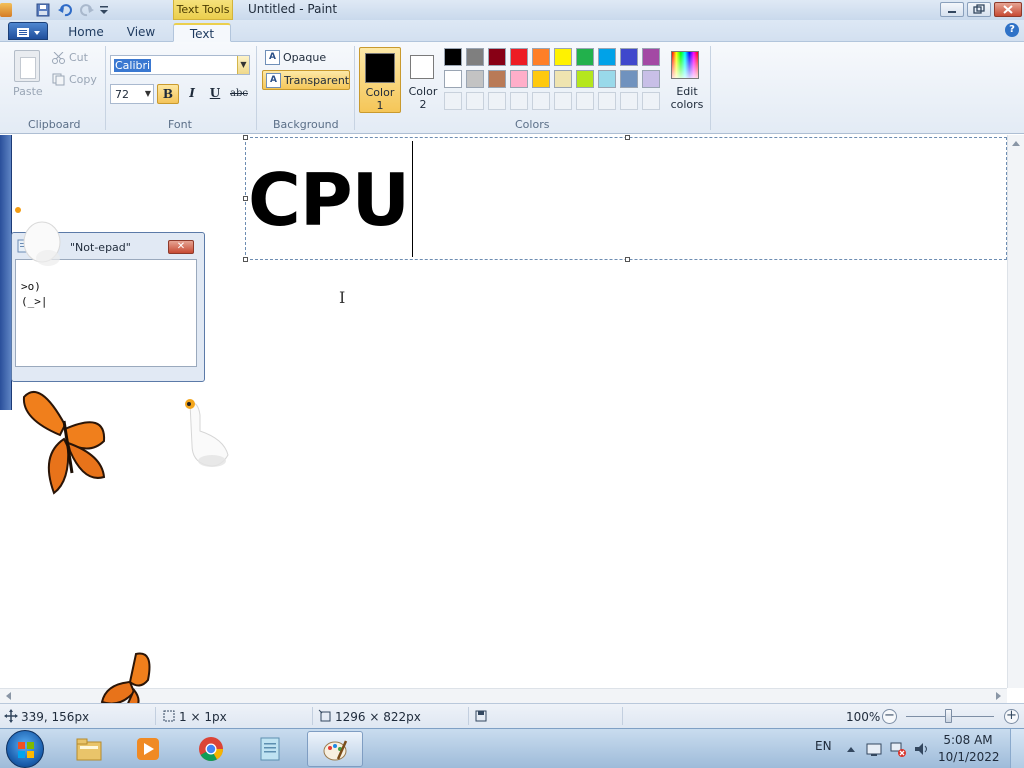 Image resolution: width=1024 pixels, height=768 pixels. Describe the element at coordinates (1012, 30) in the screenshot. I see `help-icon: ?` at that location.